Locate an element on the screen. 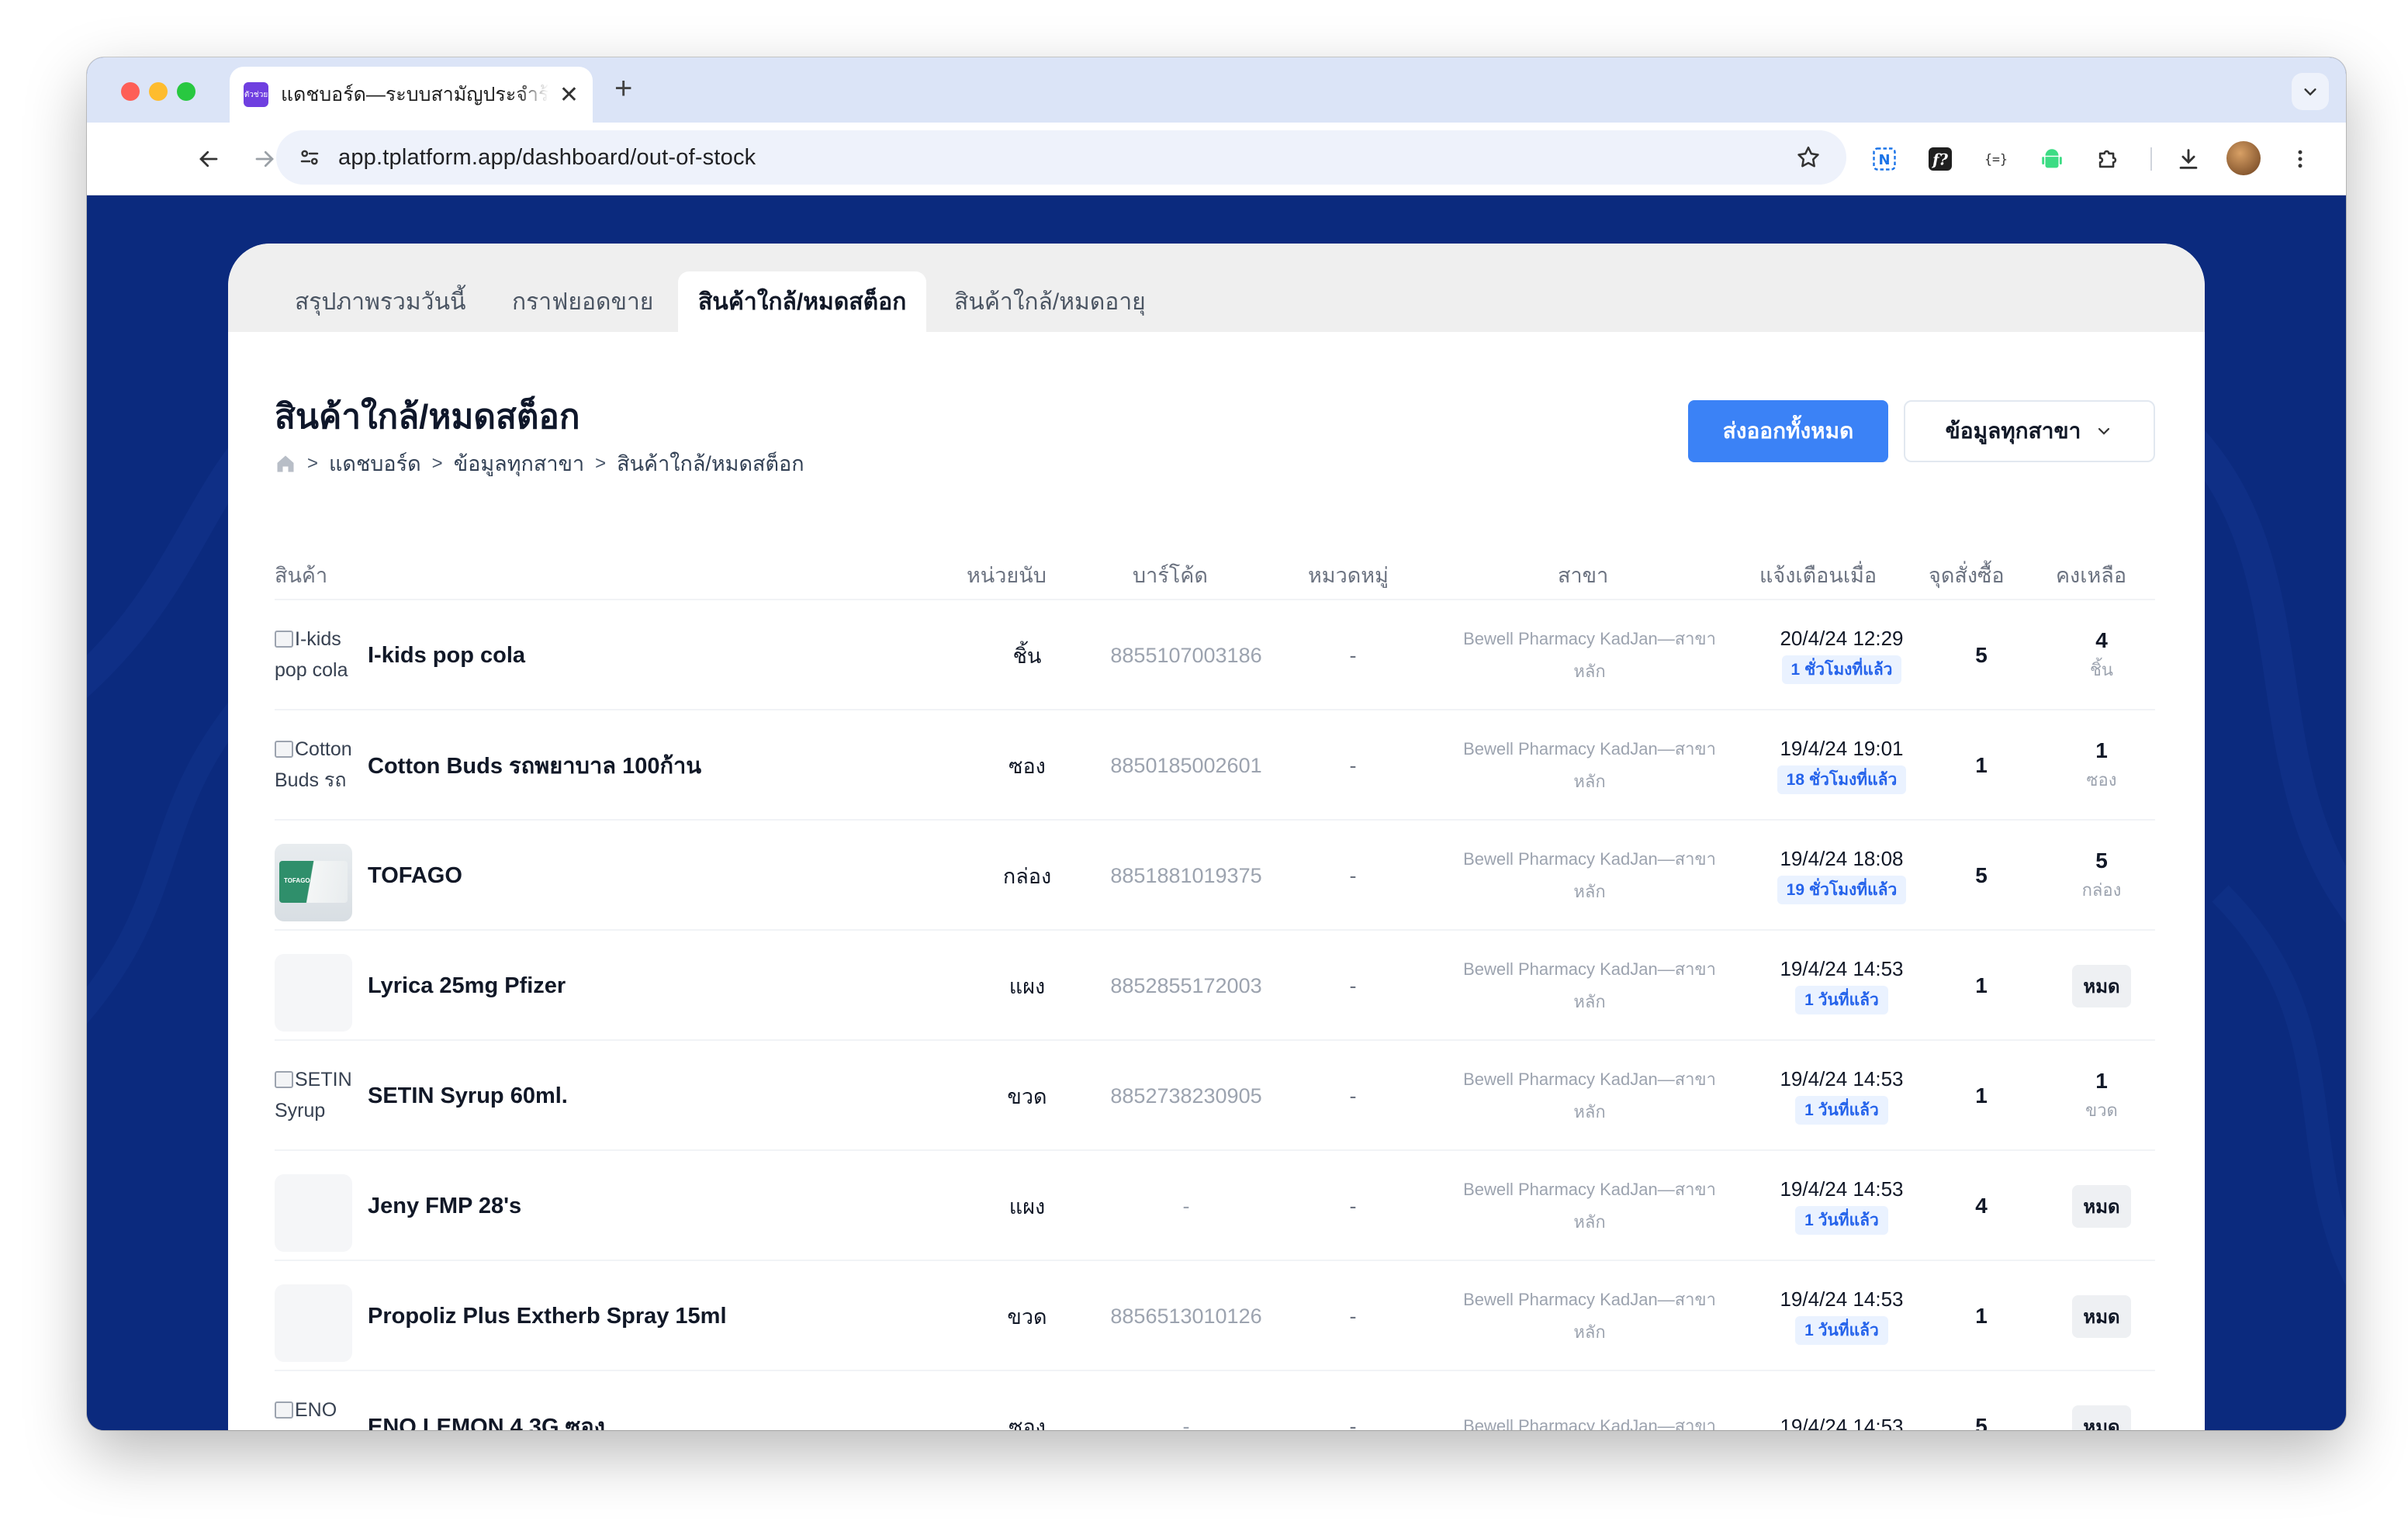  browser-tab: ตัวช่วย แดชบอร์ด—ระบบสามัญประจำร้าน ✕ is located at coordinates (411, 95).